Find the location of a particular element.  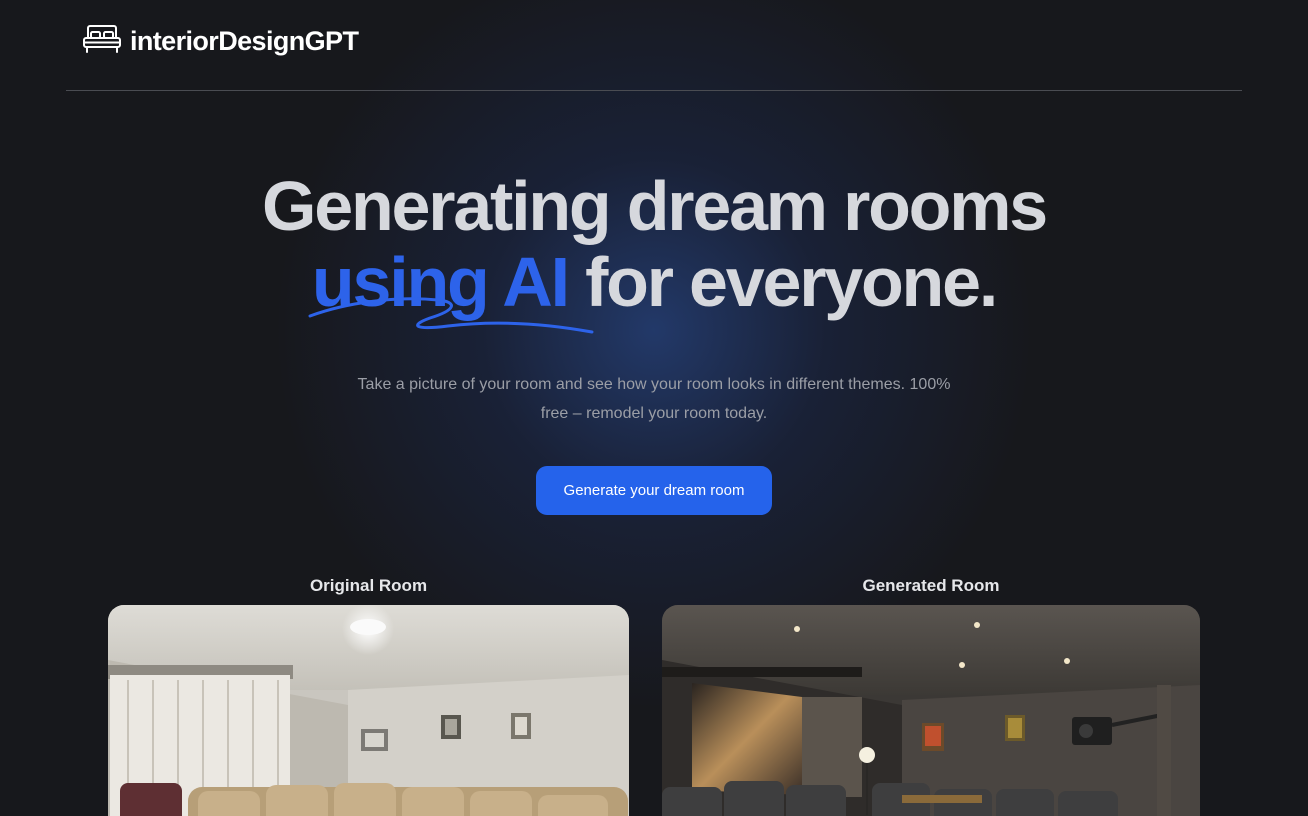

logo-link: interiorDesignGPT is located at coordinates (220, 41).